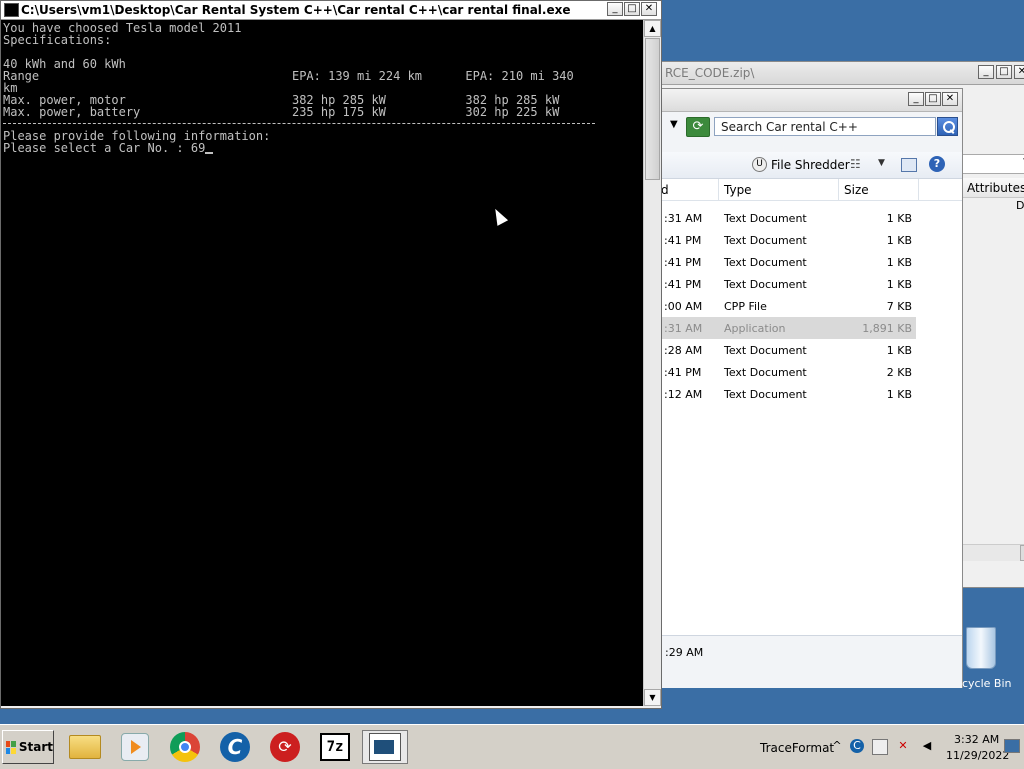 This screenshot has height=769, width=1024. What do you see at coordinates (779, 189) in the screenshot?
I see `column-header-type: Type` at bounding box center [779, 189].